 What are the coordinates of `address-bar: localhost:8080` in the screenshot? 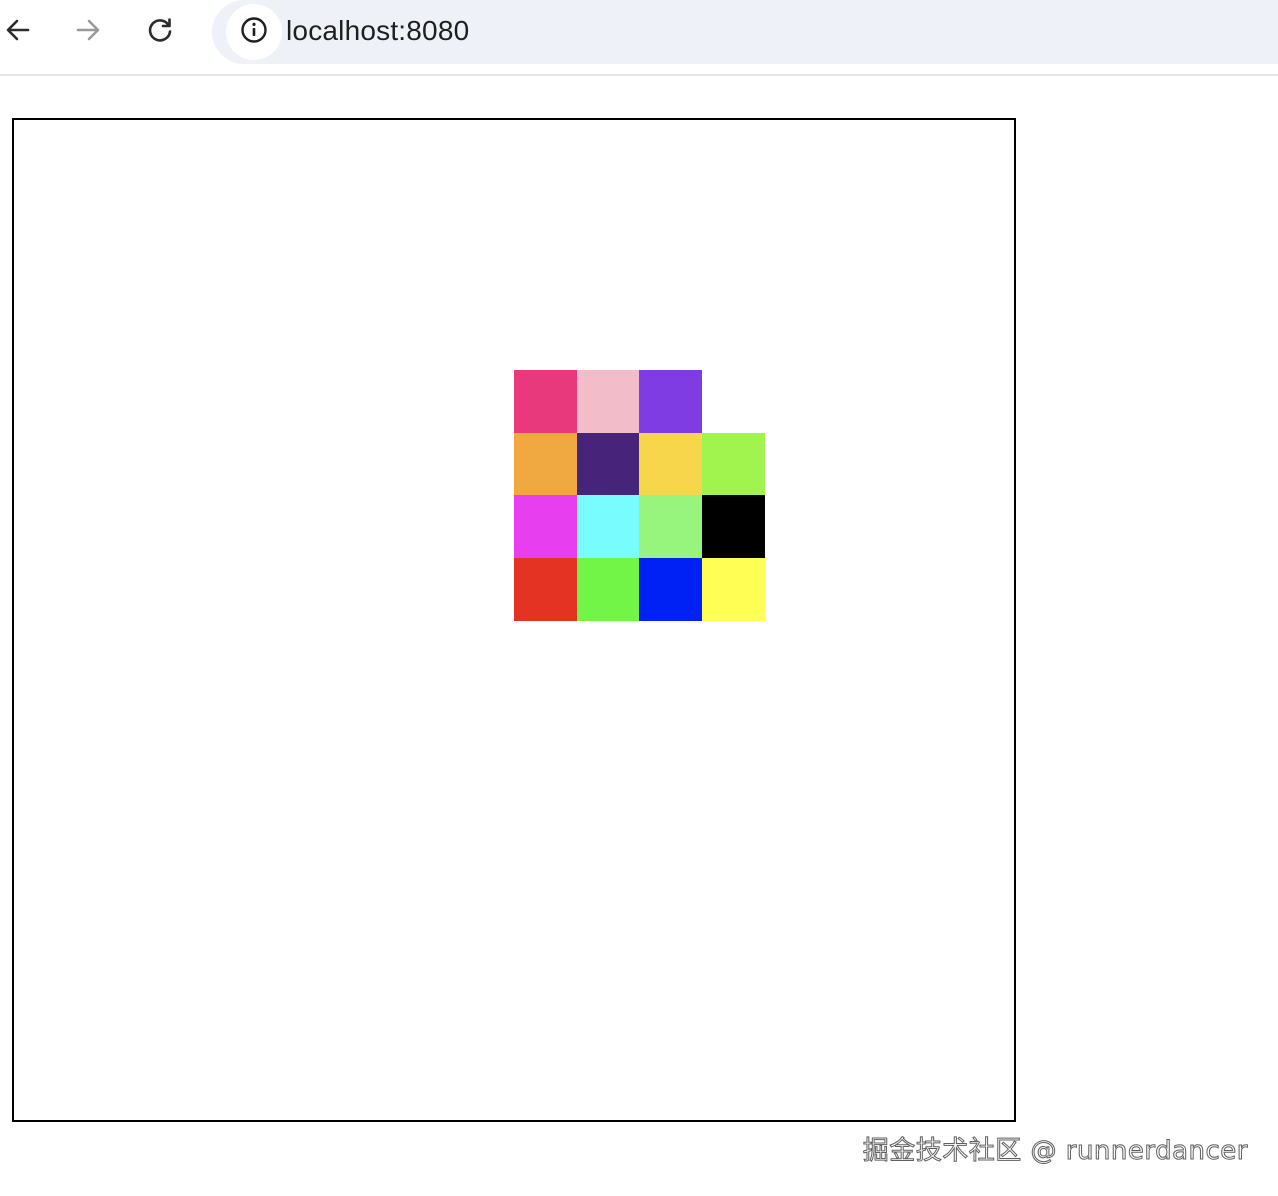 It's located at (745, 32).